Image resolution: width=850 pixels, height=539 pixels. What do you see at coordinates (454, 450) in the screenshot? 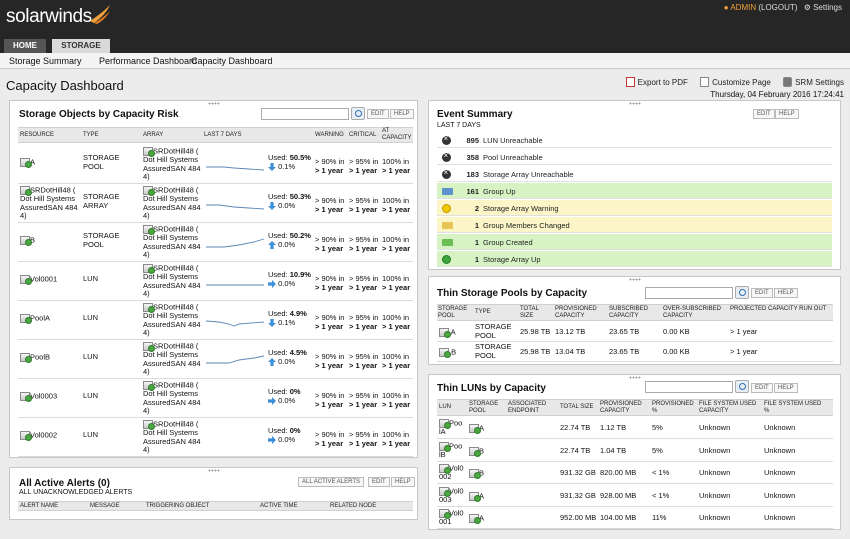
I see `lun-cell: Poo lB` at bounding box center [454, 450].